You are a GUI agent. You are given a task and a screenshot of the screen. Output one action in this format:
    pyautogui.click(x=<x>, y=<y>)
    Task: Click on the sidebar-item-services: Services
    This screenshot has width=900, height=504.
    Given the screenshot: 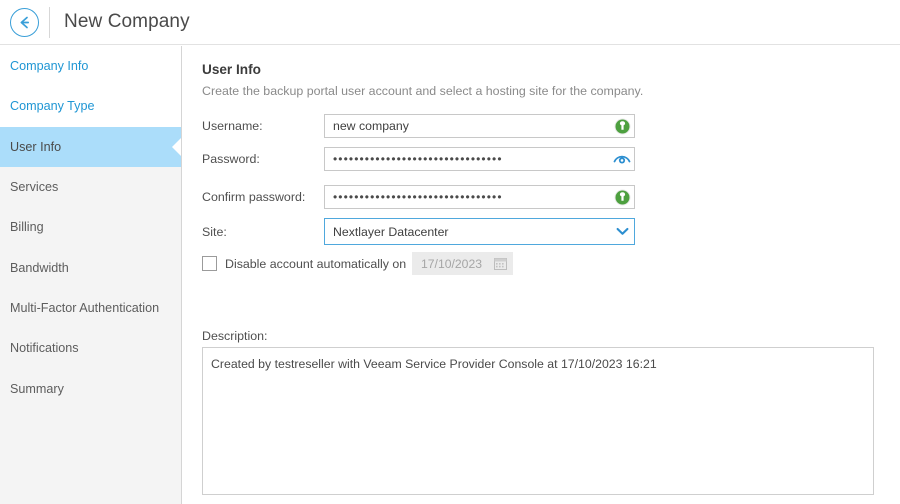 What is the action you would take?
    pyautogui.click(x=90, y=187)
    